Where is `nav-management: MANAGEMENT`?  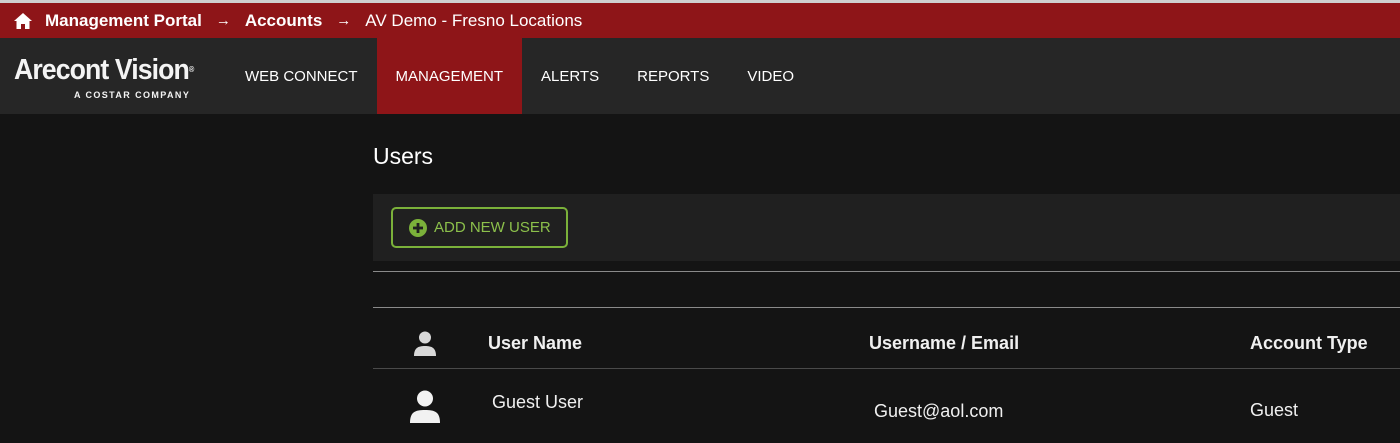
nav-management: MANAGEMENT is located at coordinates (449, 76).